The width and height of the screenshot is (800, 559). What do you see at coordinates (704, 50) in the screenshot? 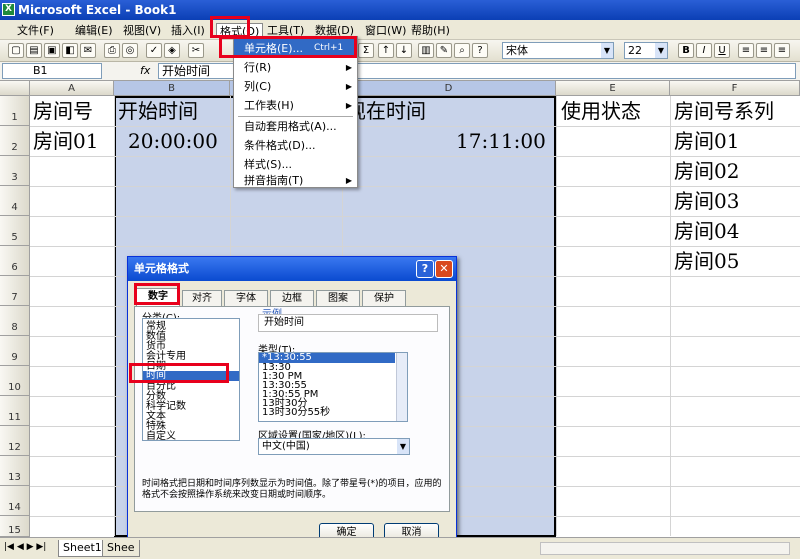
I see `italic-button: I` at bounding box center [704, 50].